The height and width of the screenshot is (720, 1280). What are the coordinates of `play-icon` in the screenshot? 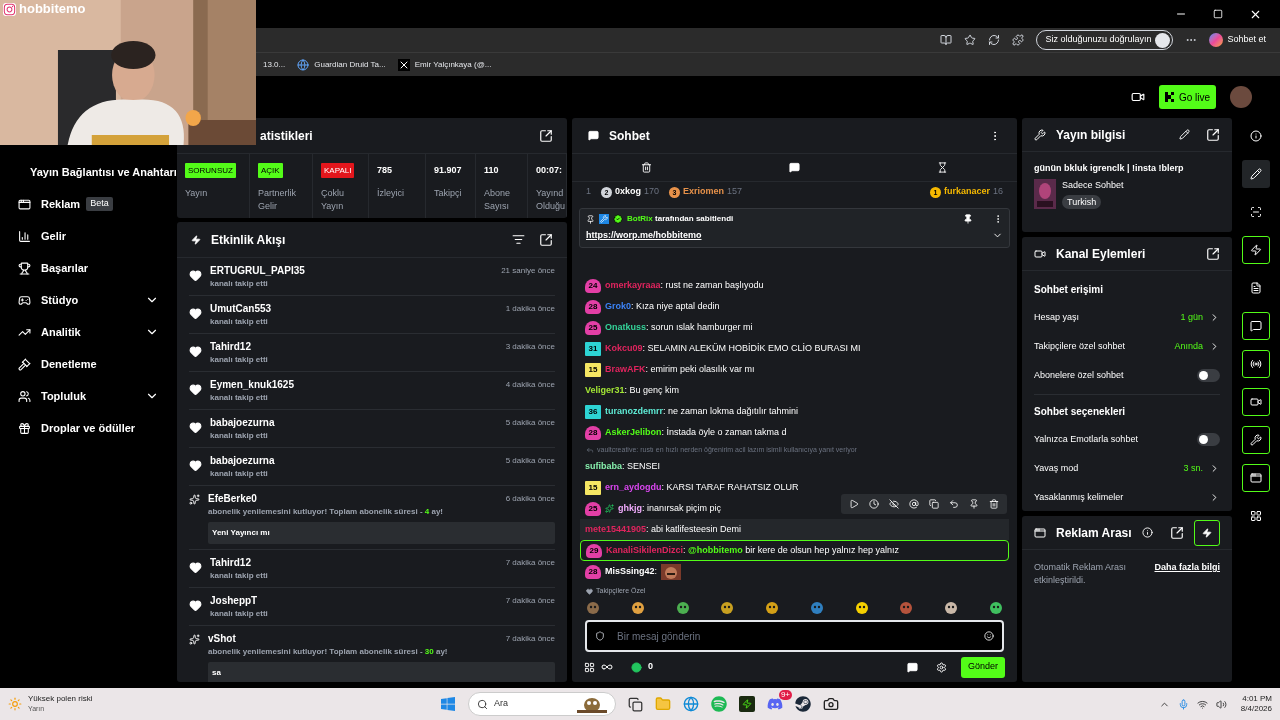 It's located at (854, 504).